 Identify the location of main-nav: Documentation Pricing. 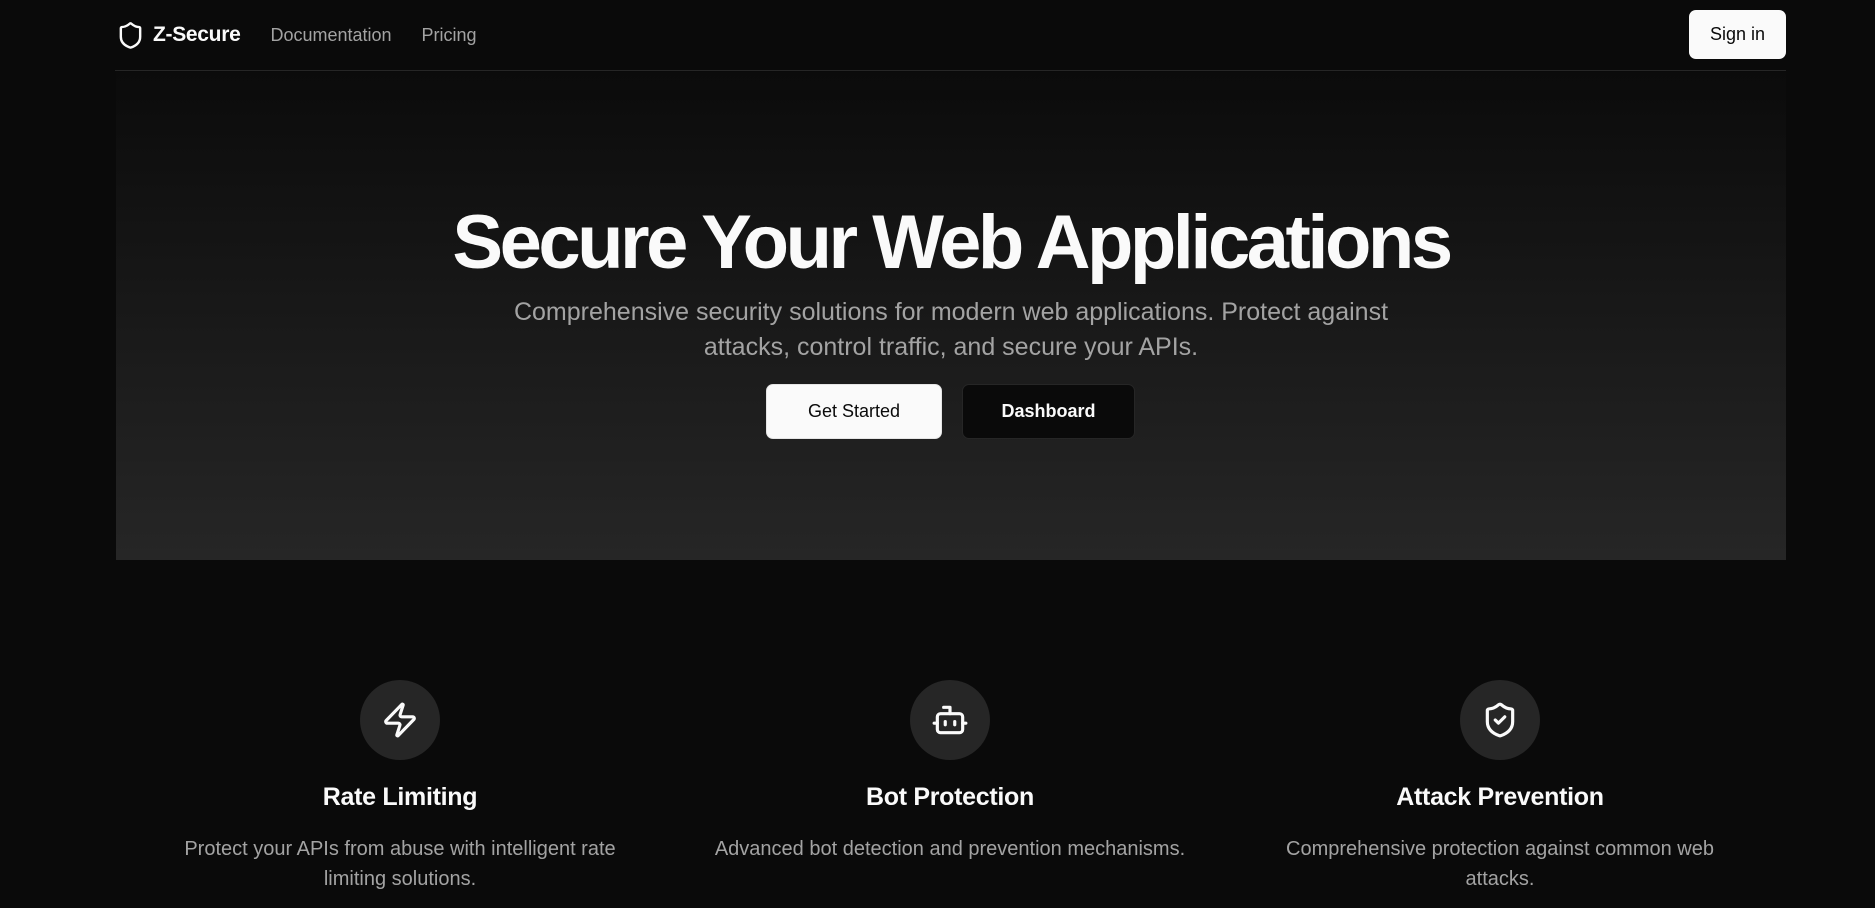
(388, 35).